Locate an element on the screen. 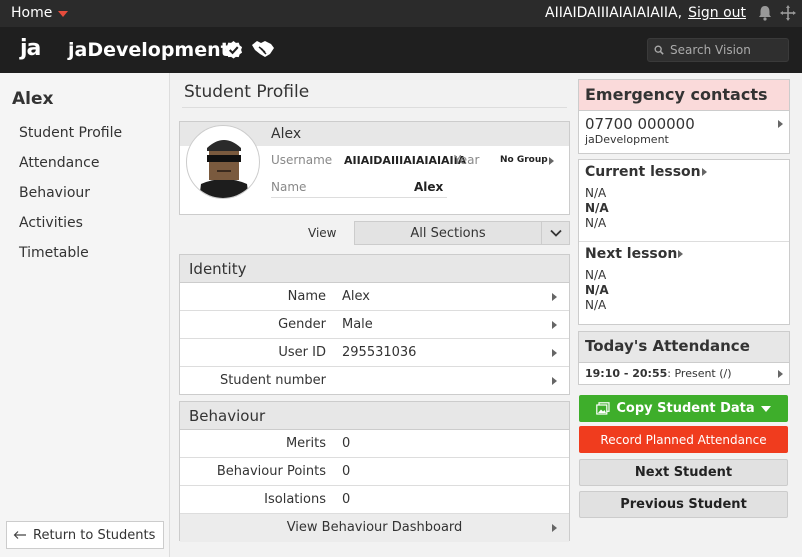  view-behaviour-dashboard-link: View Behaviour Dashboard is located at coordinates (374, 528).